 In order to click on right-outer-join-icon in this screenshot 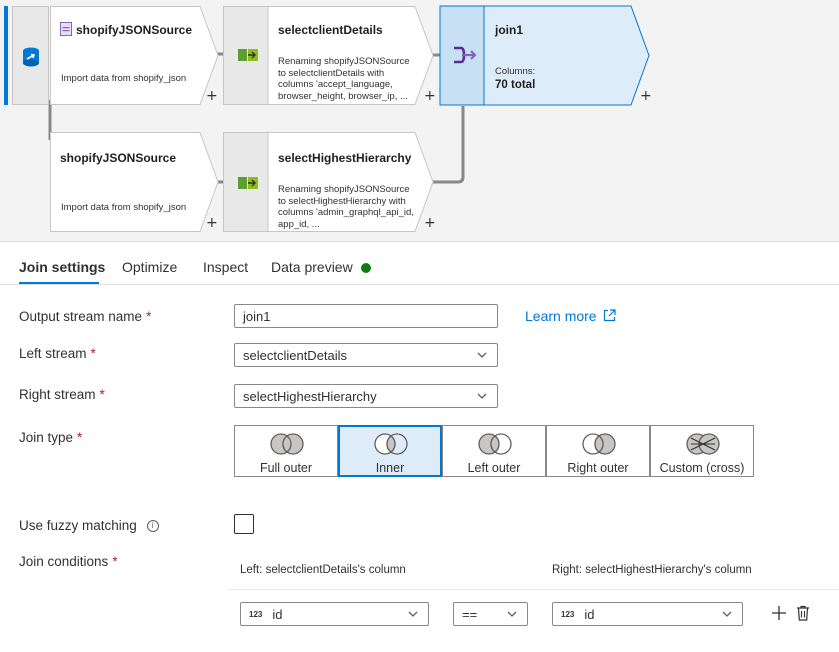, I will do `click(599, 444)`.